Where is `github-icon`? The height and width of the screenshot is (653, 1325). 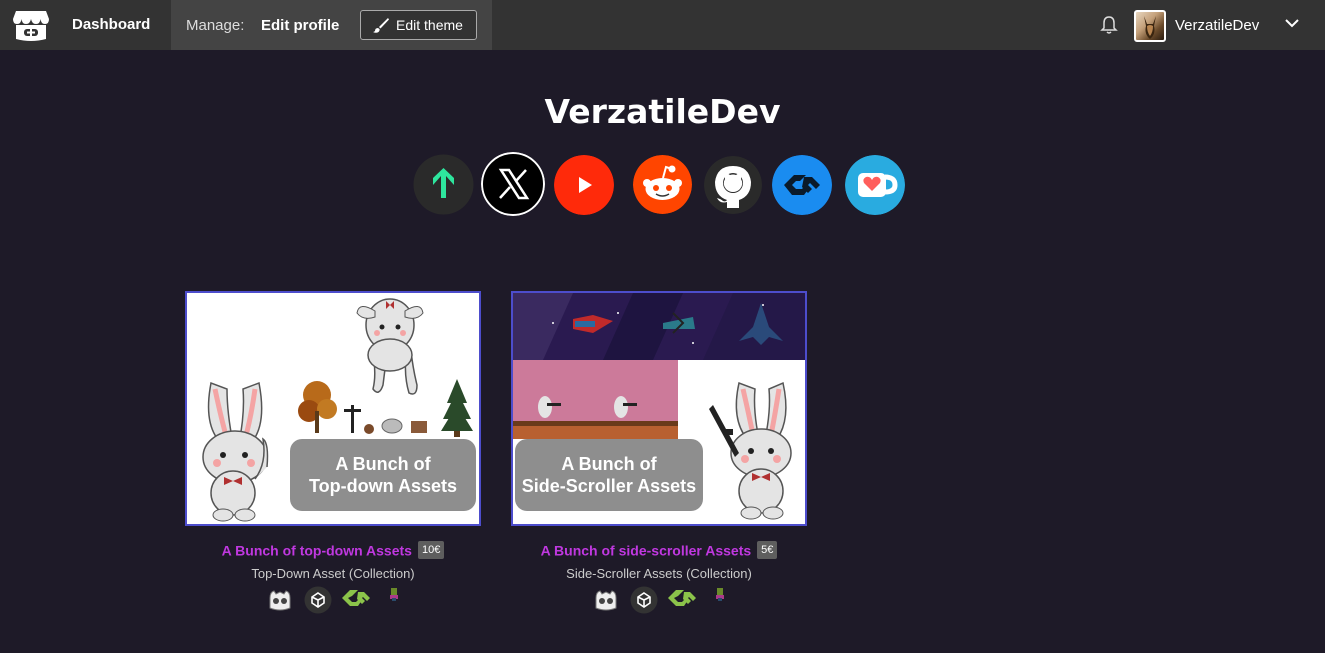
github-icon is located at coordinates (733, 185).